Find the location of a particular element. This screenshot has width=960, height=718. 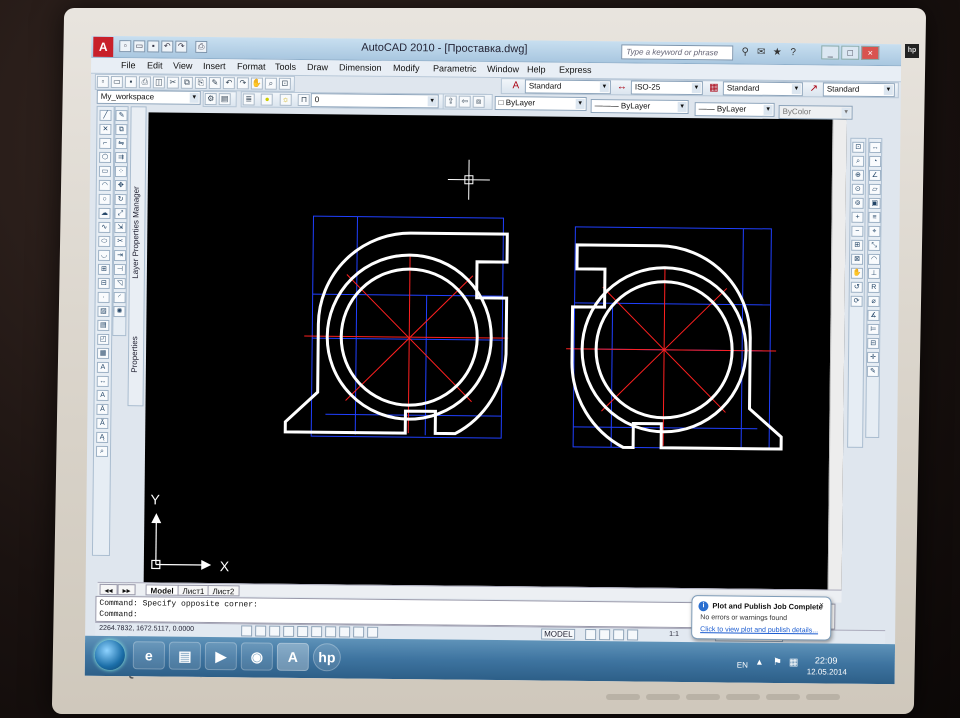

media-player-icon: ▶ is located at coordinates (221, 656).